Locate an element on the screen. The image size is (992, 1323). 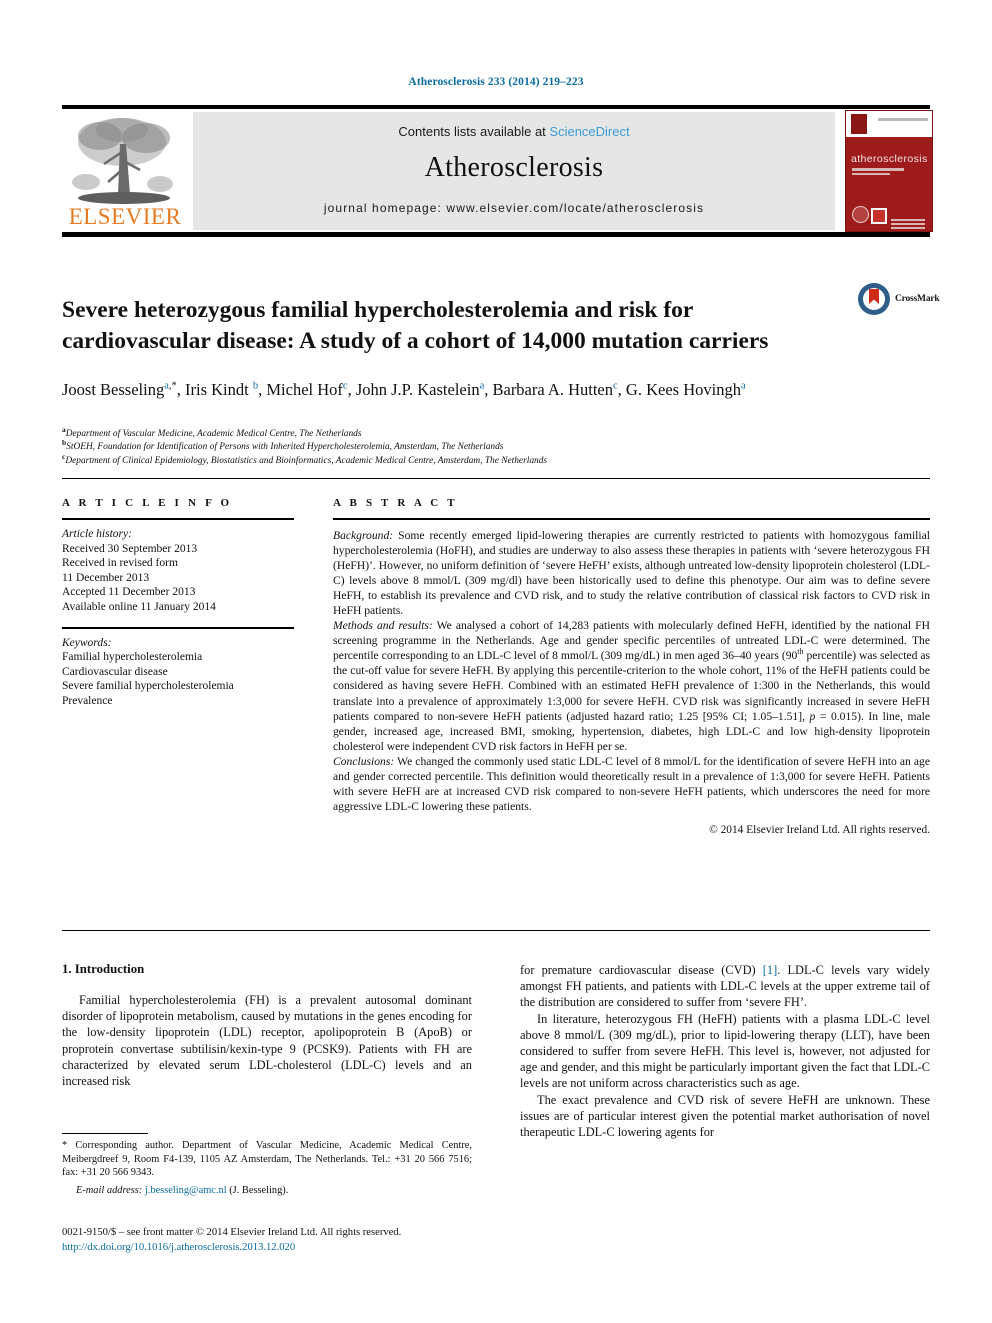
elsevier-wordmark: ELSEVIER is located at coordinates (125, 216).